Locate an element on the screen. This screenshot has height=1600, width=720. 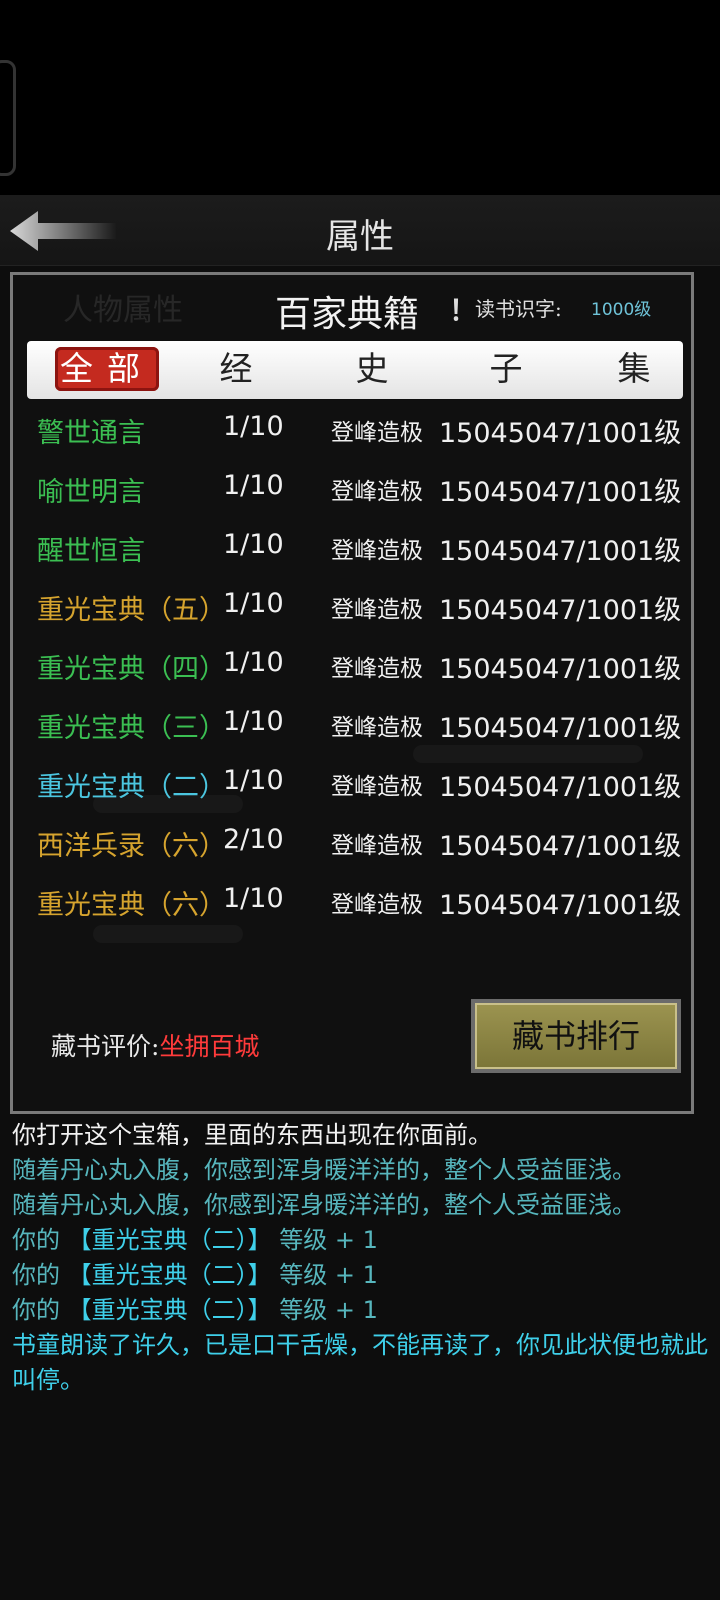
book-name: 醒世恒言 is located at coordinates (91, 551).